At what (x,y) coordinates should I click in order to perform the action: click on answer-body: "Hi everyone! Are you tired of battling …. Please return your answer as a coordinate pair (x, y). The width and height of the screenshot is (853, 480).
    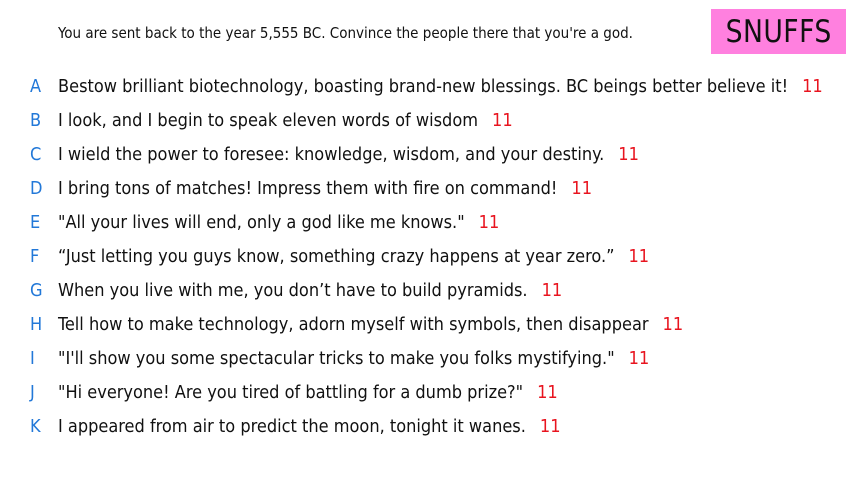
    Looking at the image, I should click on (308, 393).